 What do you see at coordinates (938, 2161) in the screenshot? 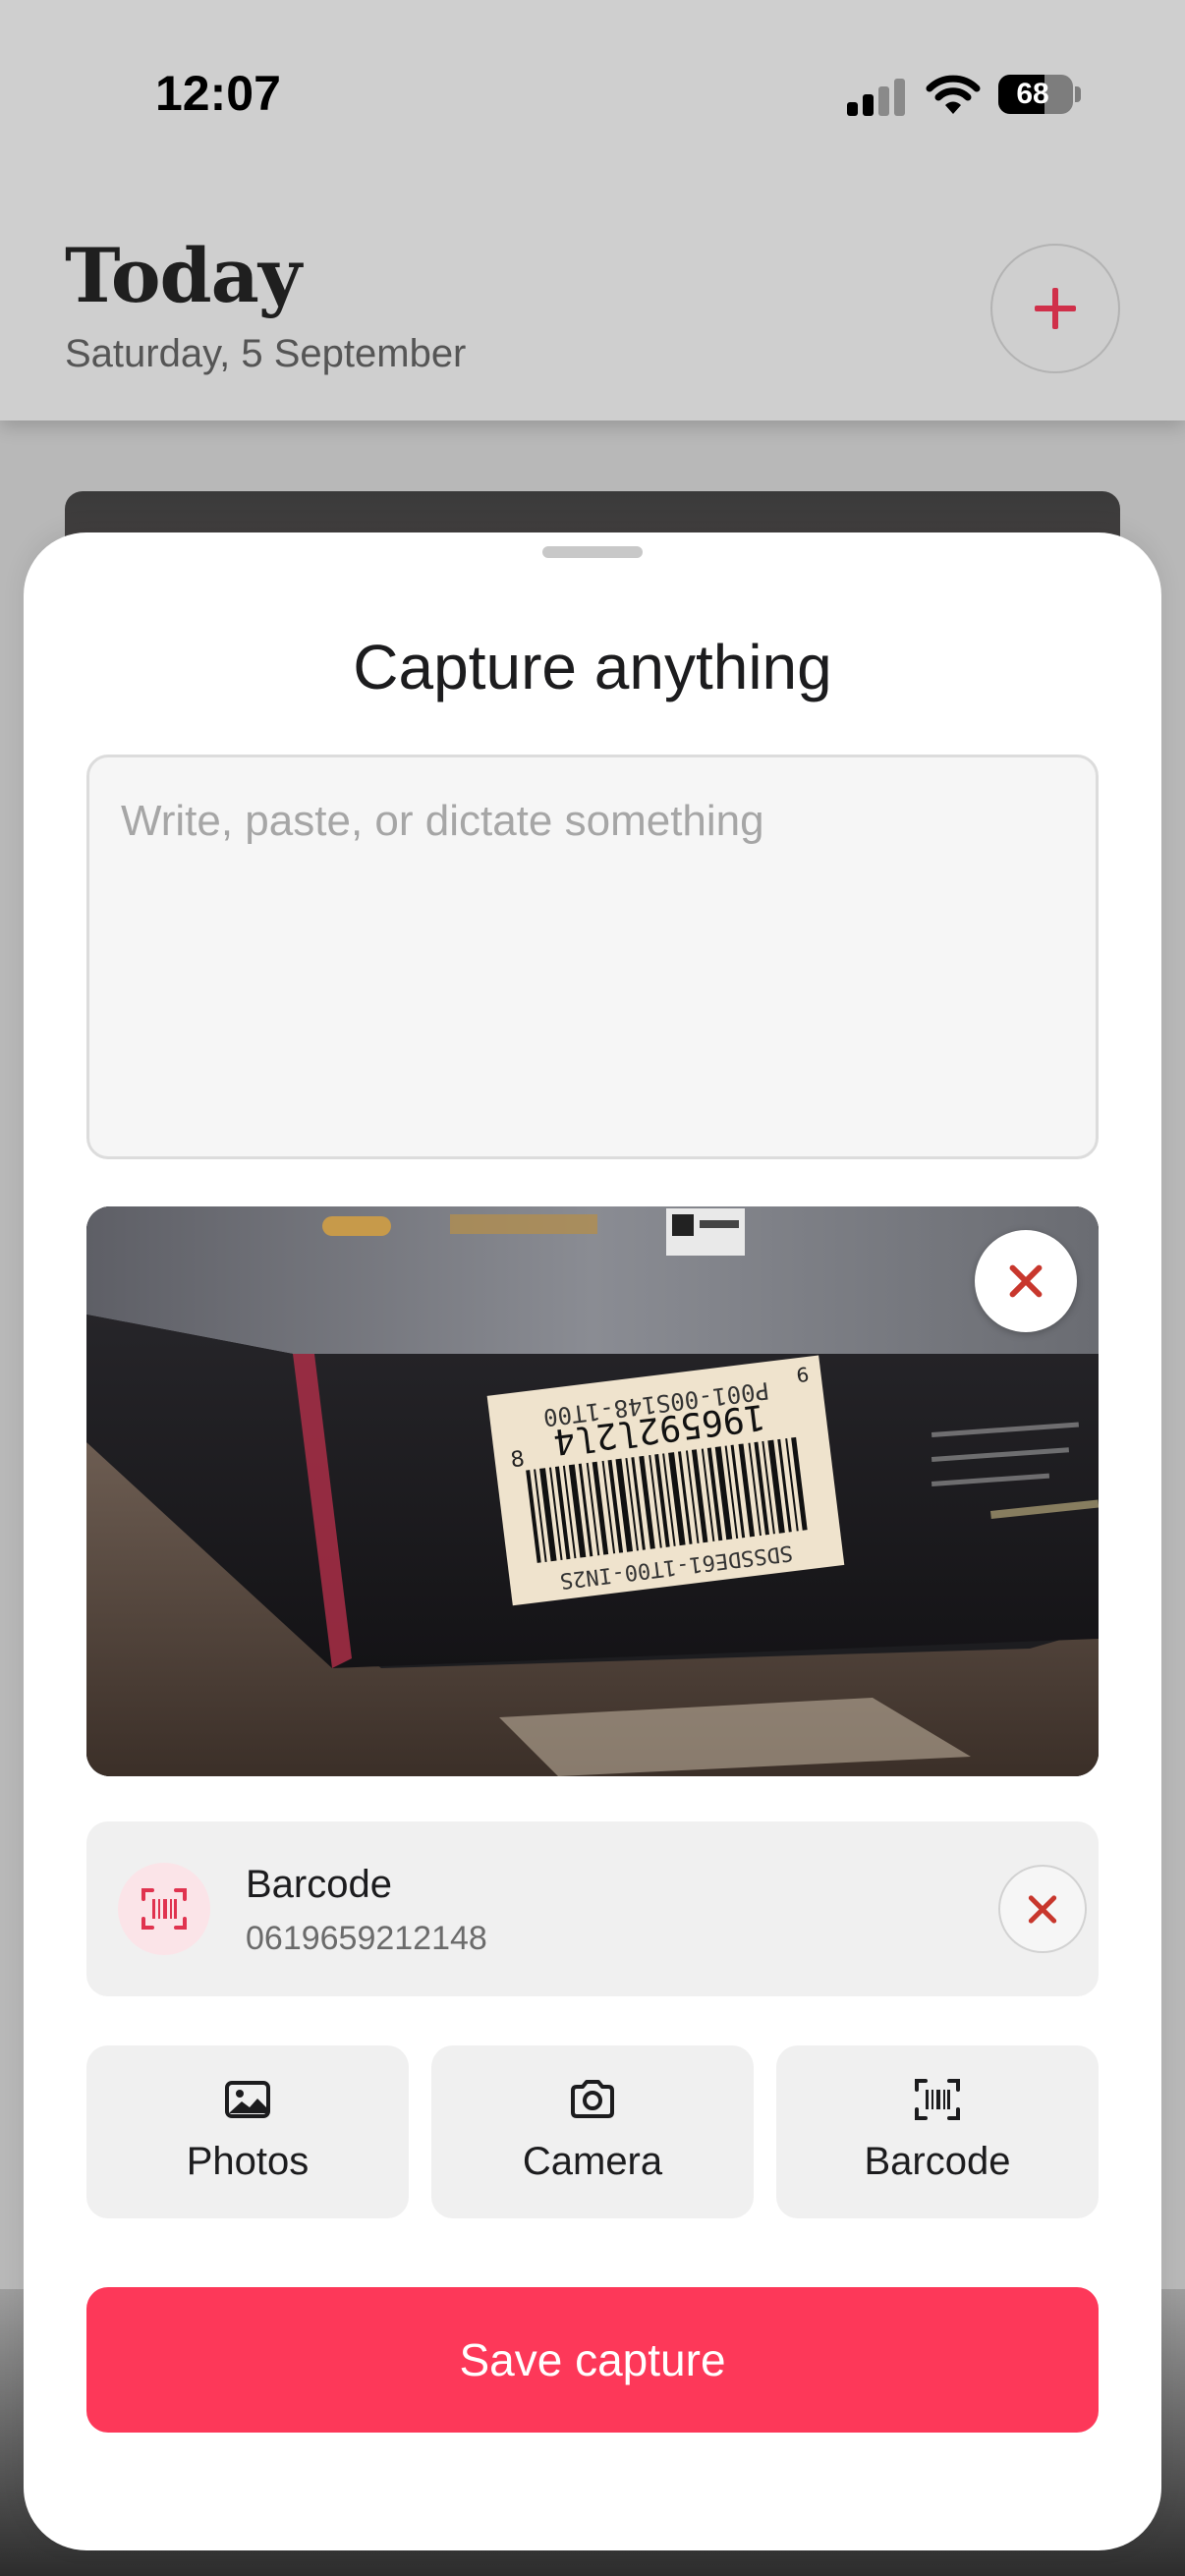
I see `barcode-button-label: Barcode` at bounding box center [938, 2161].